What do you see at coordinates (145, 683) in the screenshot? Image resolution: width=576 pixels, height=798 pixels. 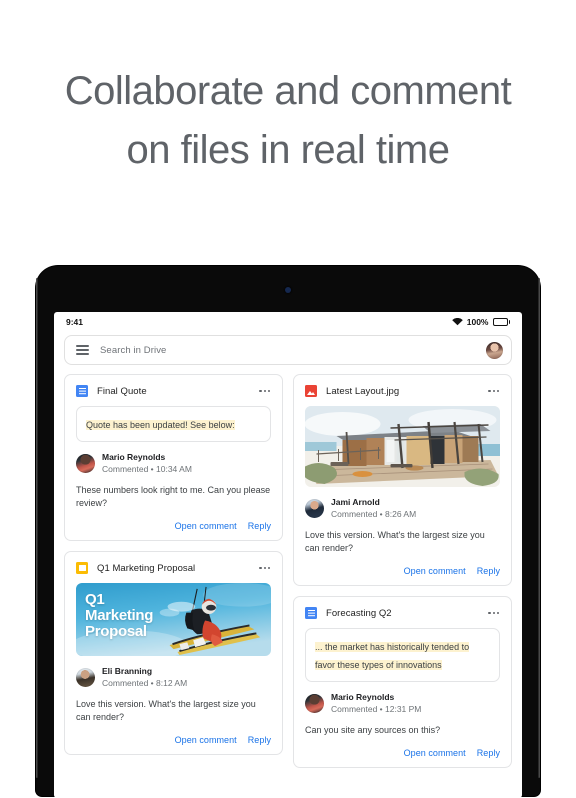 I see `comment-timestamp: Commented • 8:12 AM` at bounding box center [145, 683].